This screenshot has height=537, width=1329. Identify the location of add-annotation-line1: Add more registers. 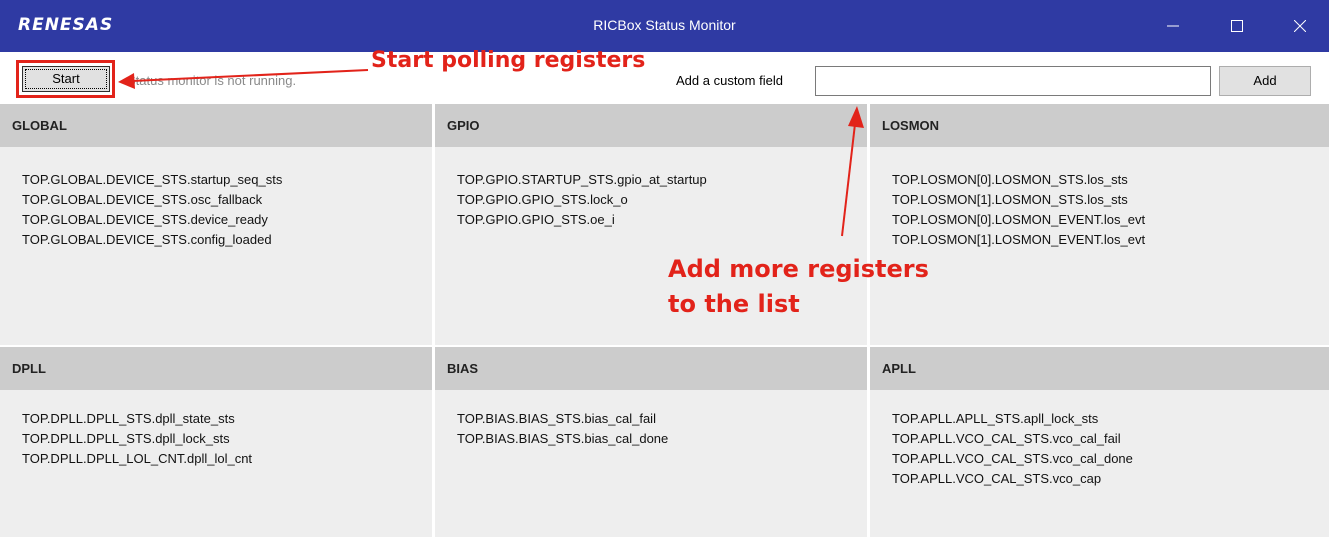
(798, 269).